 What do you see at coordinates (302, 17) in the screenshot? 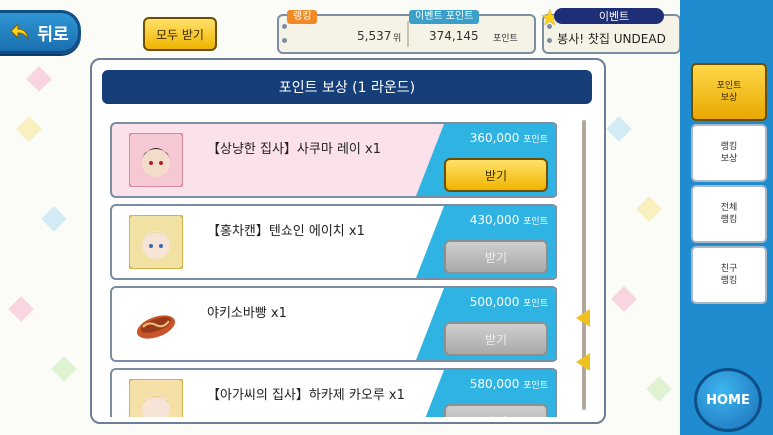
I see `ranking-label: 랭킹` at bounding box center [302, 17].